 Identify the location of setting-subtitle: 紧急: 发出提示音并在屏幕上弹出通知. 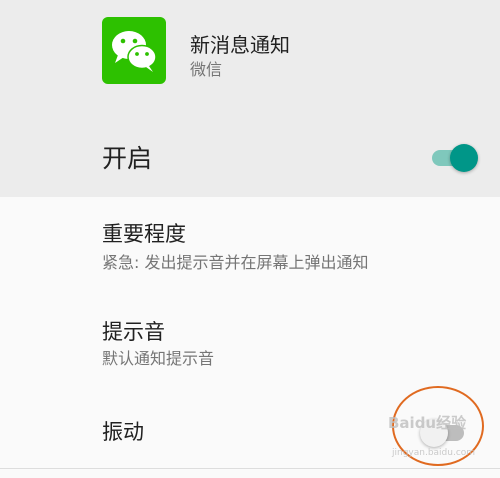
(235, 262).